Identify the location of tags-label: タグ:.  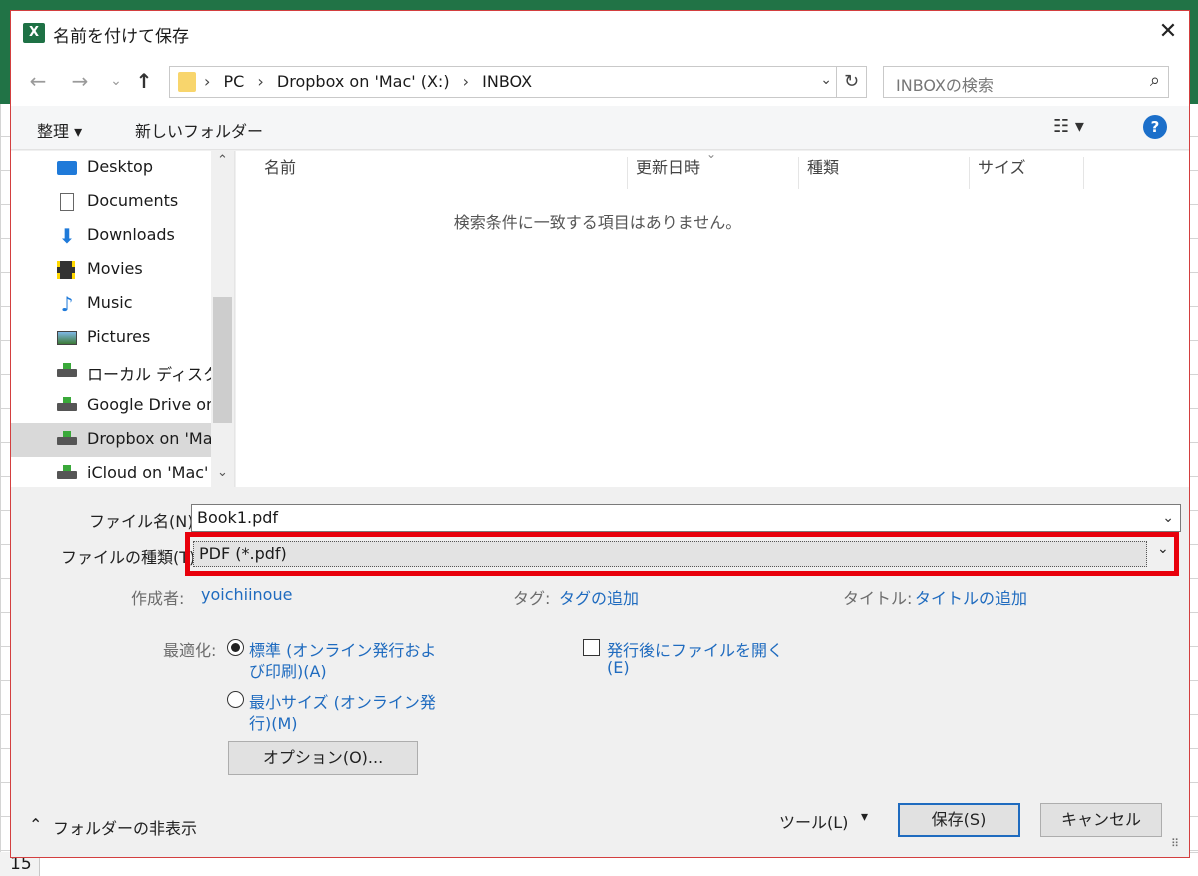
(532, 598).